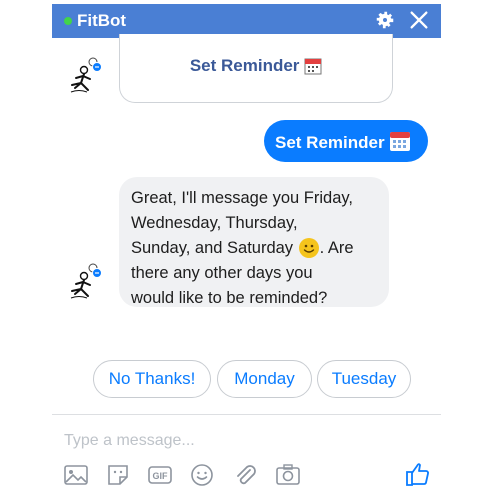 The height and width of the screenshot is (501, 492). I want to click on composer-divider, so click(246, 414).